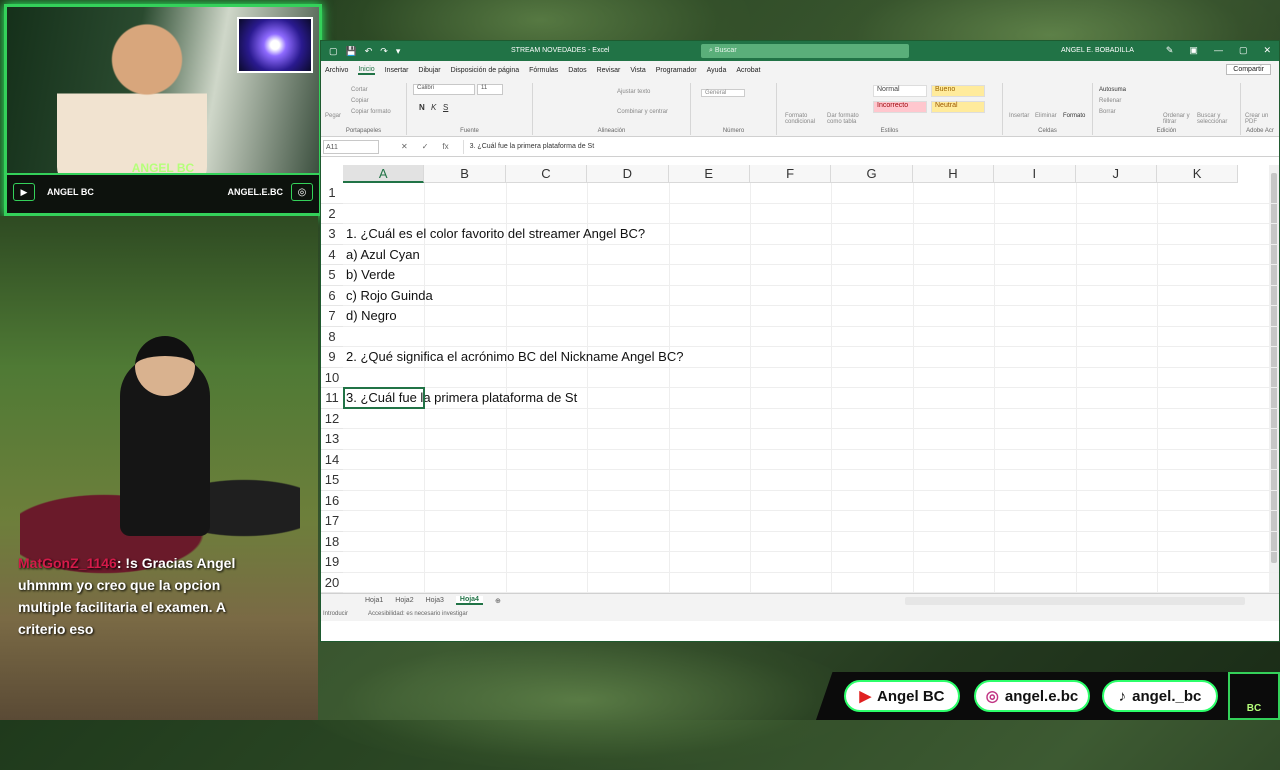 This screenshot has width=1280, height=770. What do you see at coordinates (369, 51) in the screenshot?
I see `undo-icon: ↶` at bounding box center [369, 51].